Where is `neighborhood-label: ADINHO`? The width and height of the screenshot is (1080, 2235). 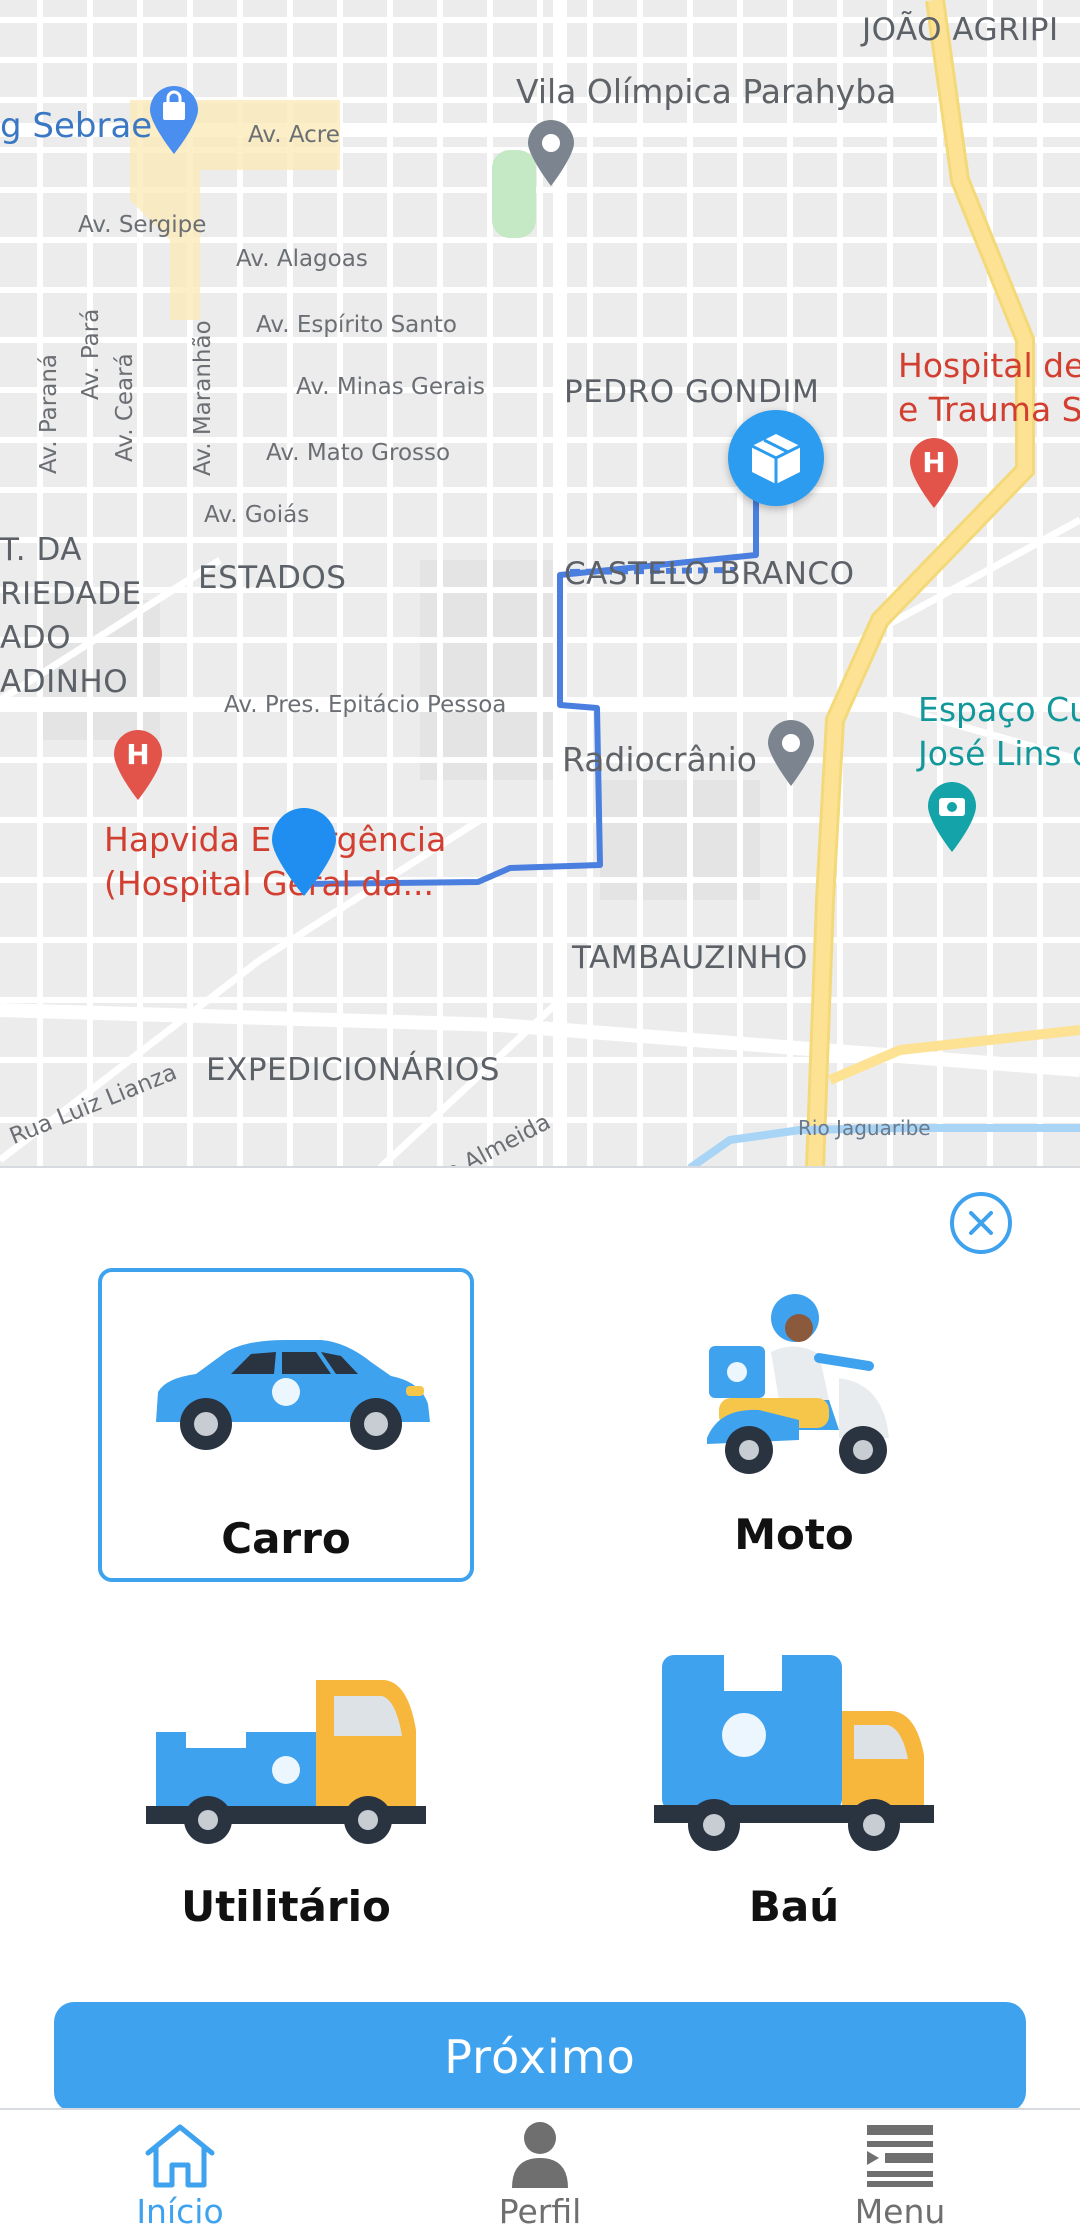
neighborhood-label: ADINHO is located at coordinates (64, 682).